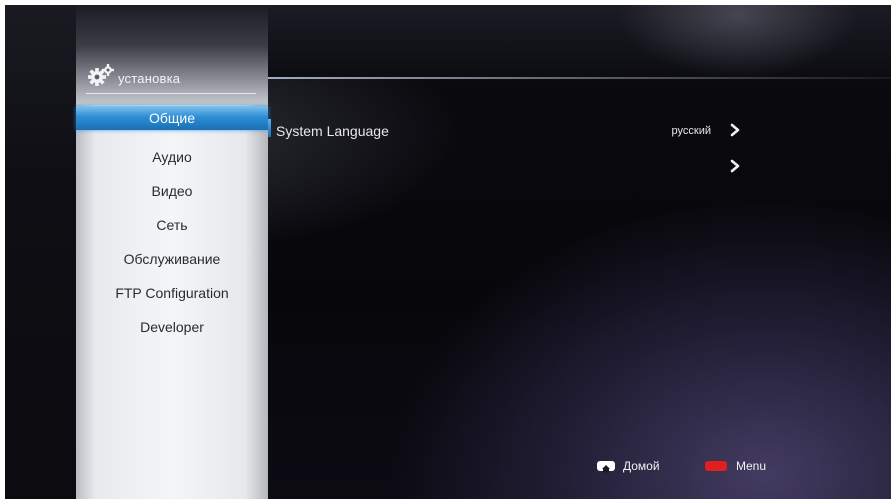 The height and width of the screenshot is (503, 895). I want to click on top-banner-divider, so click(579, 78).